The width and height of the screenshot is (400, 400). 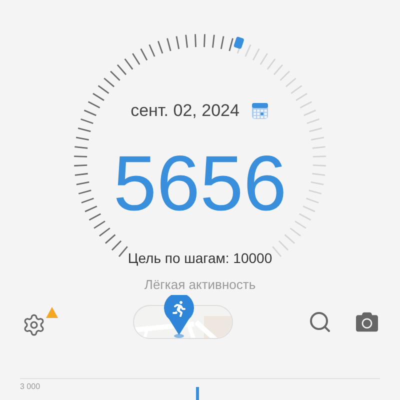 I want to click on runner-pin-icon, so click(x=179, y=317).